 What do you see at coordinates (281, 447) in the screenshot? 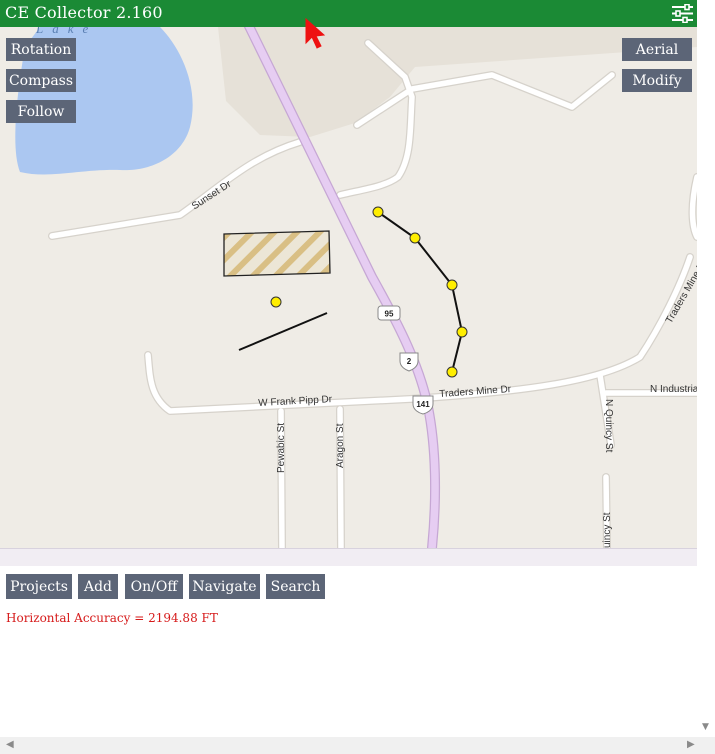
I see `road-label-pewabic-st: Pewabic St` at bounding box center [281, 447].